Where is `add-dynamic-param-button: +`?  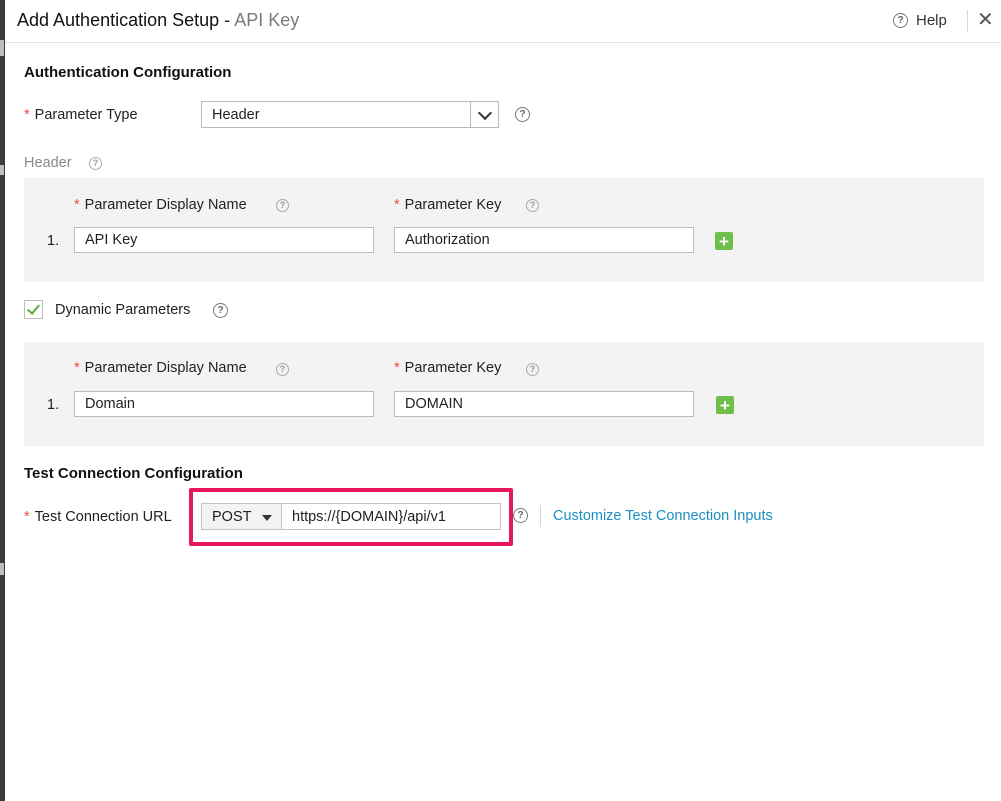
add-dynamic-param-button: + is located at coordinates (725, 405).